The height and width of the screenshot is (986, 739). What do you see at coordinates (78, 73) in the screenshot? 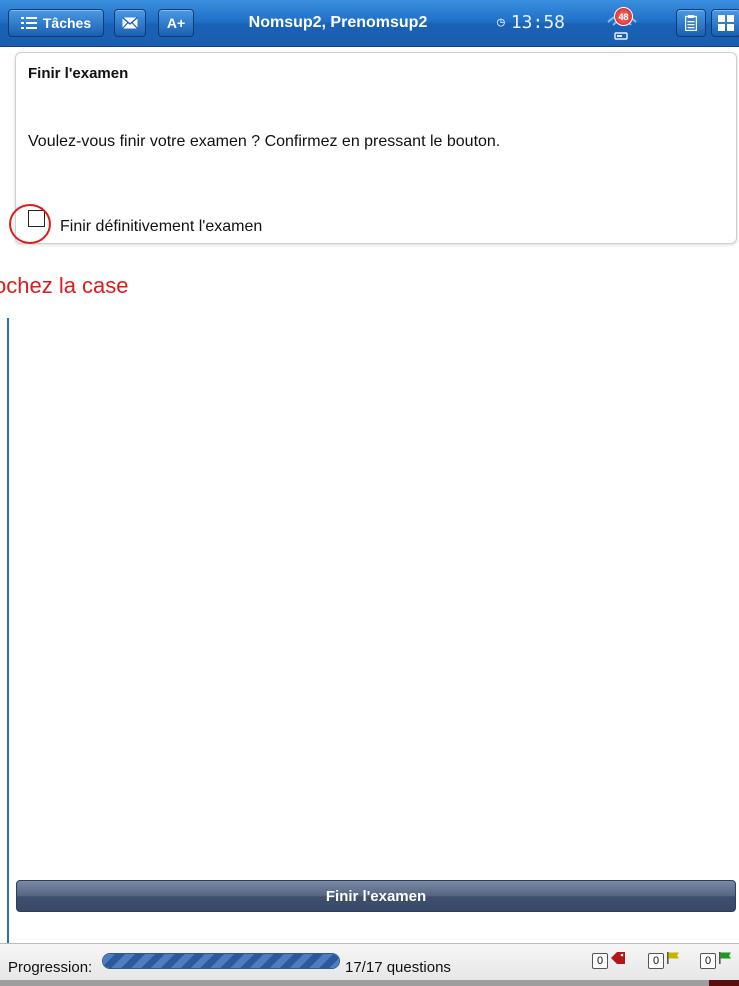
I see `card-title: Finir l'examen` at bounding box center [78, 73].